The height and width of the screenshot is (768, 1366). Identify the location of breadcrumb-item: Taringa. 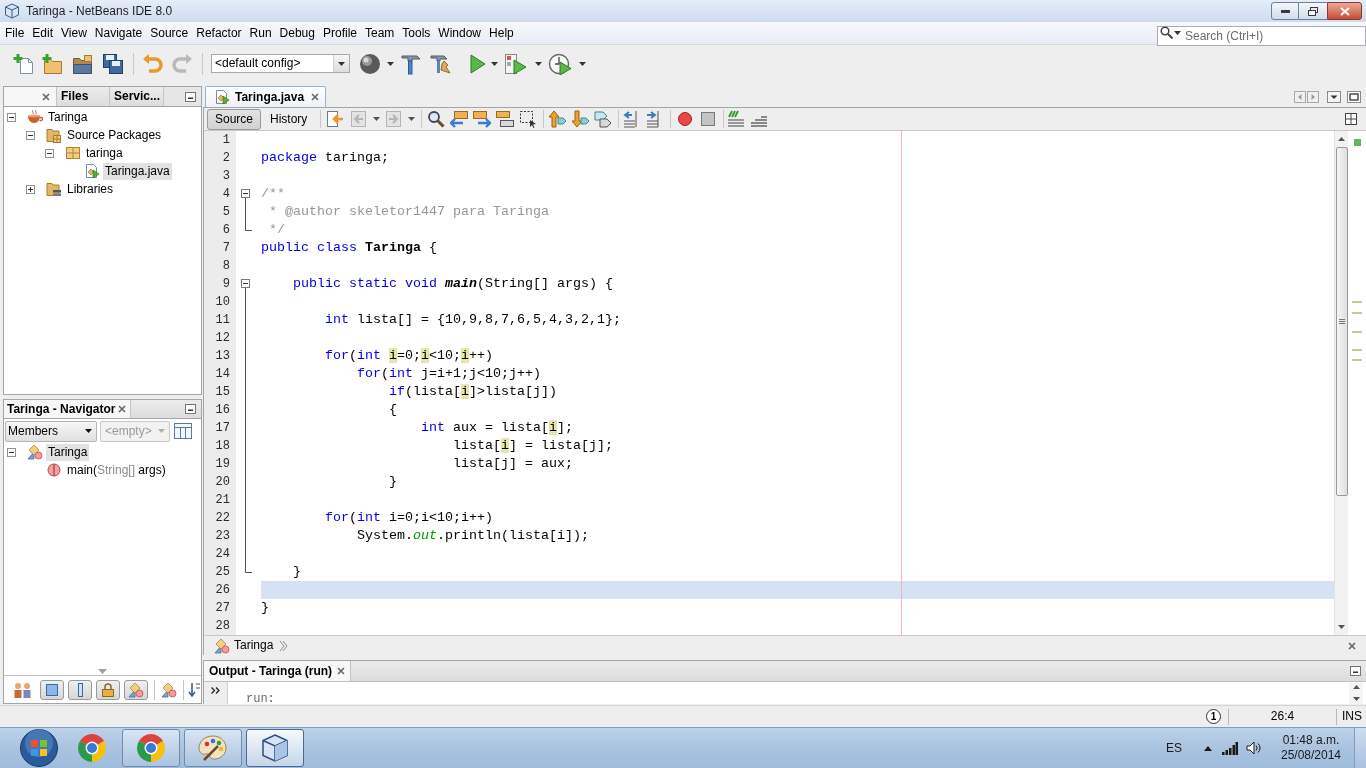
(254, 646).